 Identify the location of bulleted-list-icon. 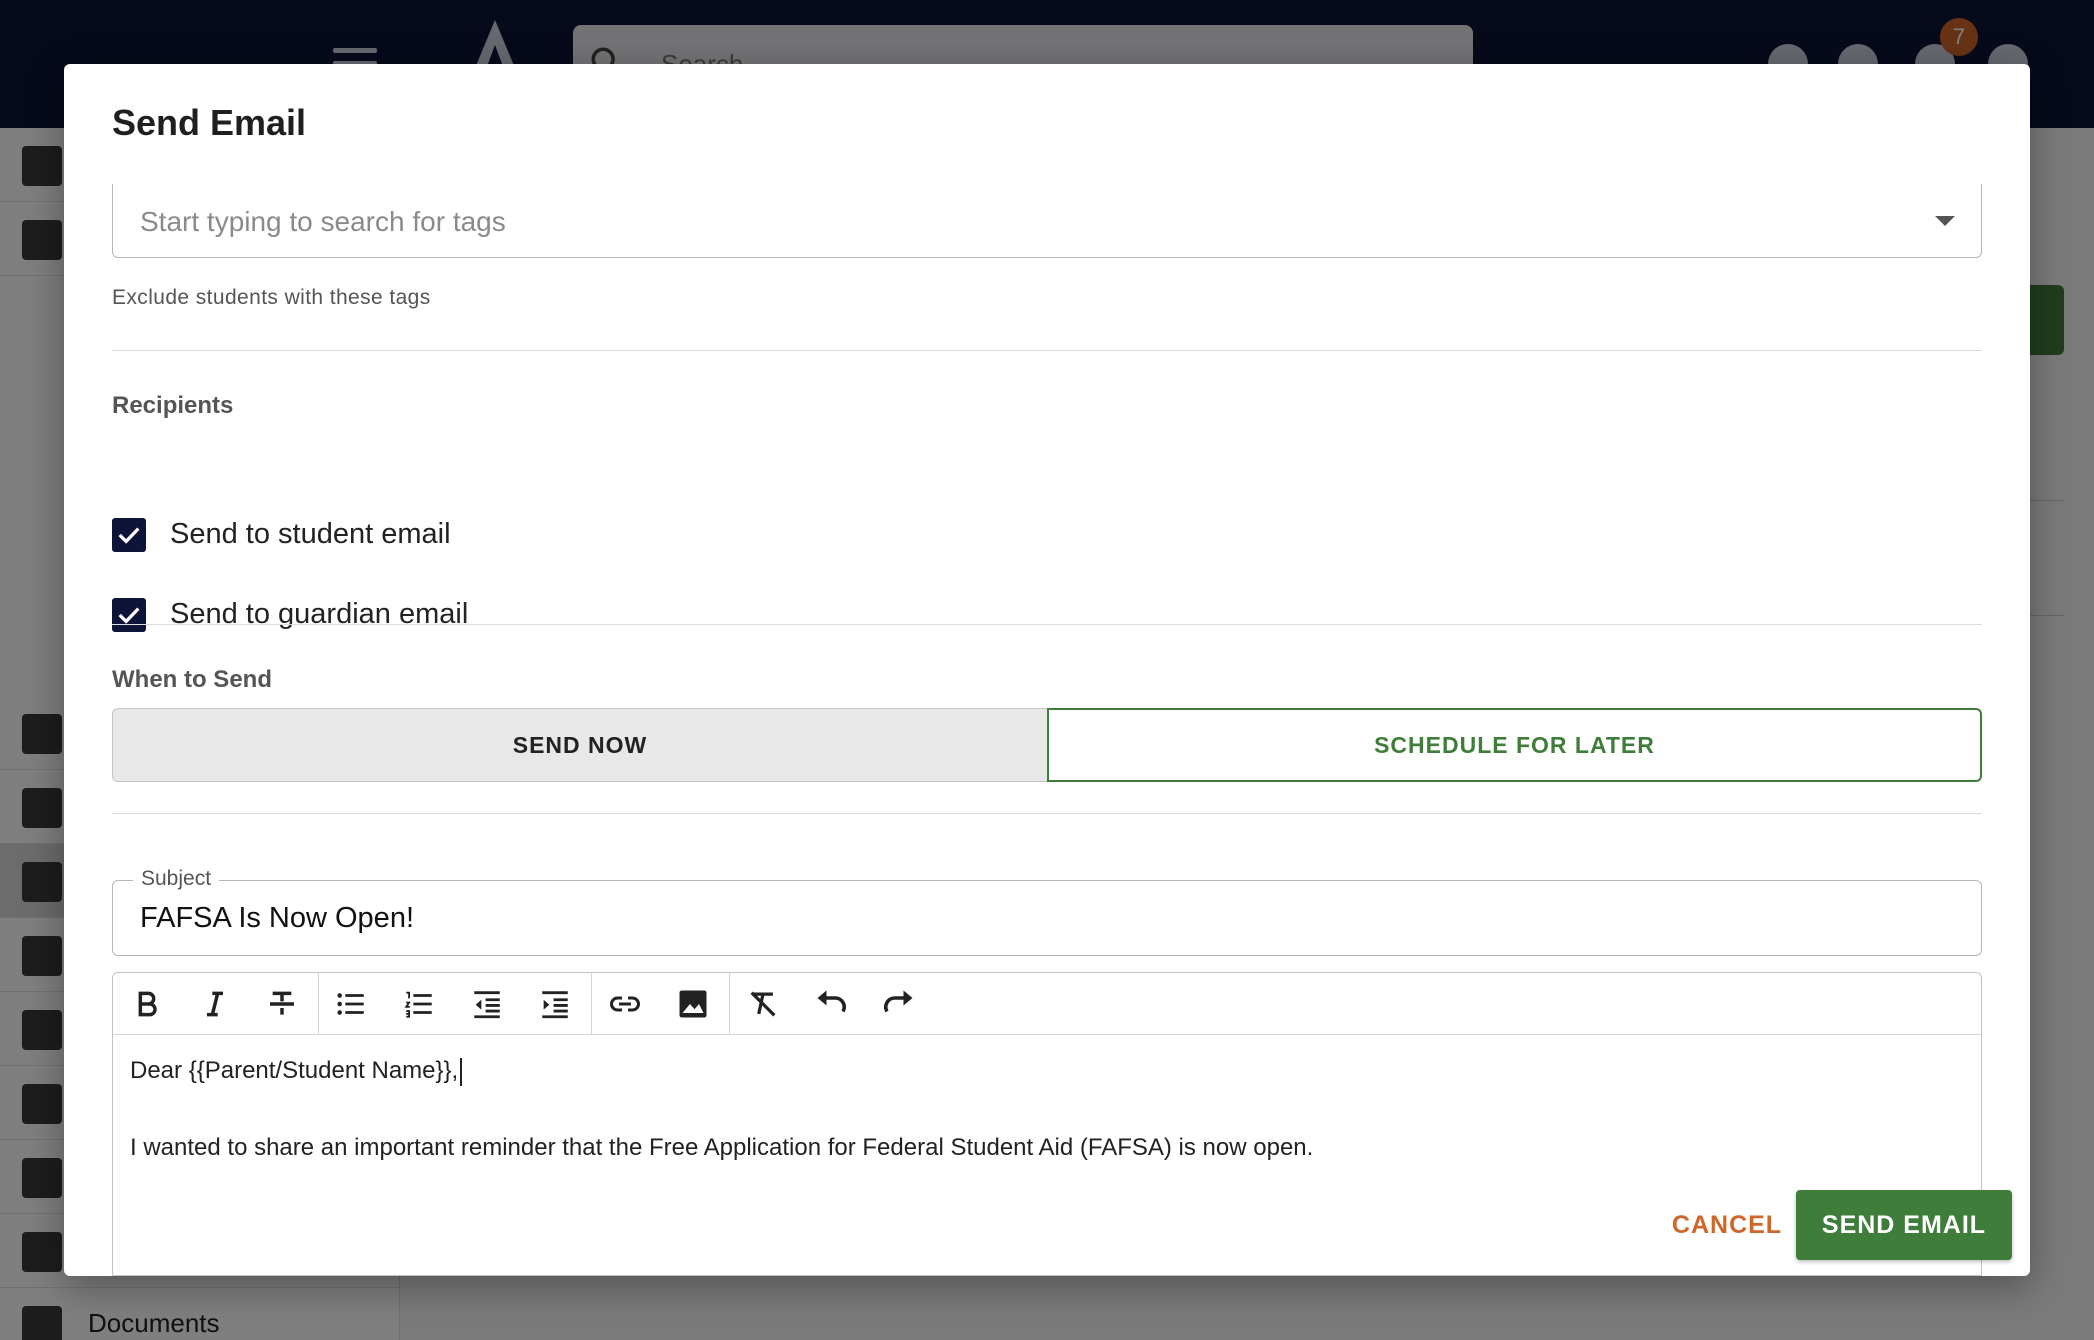
(351, 1004).